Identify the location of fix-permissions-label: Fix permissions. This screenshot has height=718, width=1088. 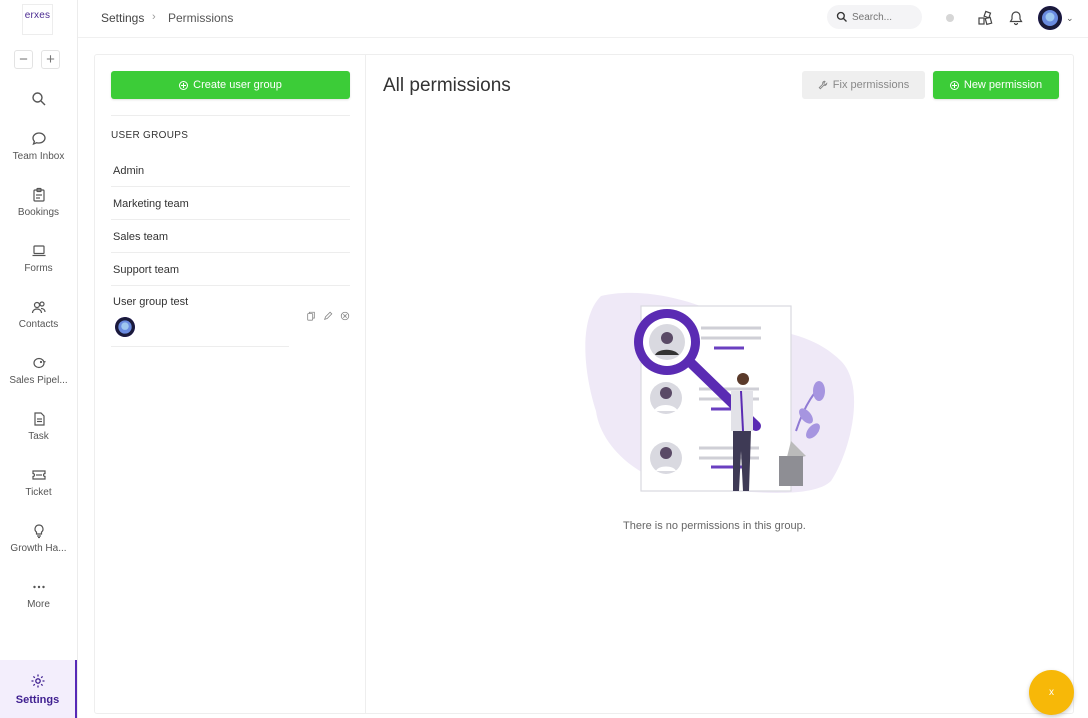
(871, 85).